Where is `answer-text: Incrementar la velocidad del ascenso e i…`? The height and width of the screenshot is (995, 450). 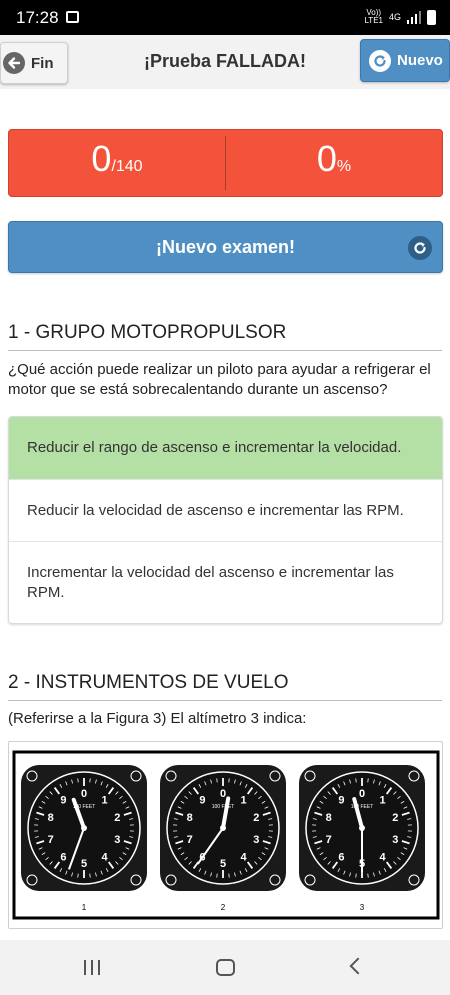
answer-text: Incrementar la velocidad del ascenso e i… is located at coordinates (210, 582).